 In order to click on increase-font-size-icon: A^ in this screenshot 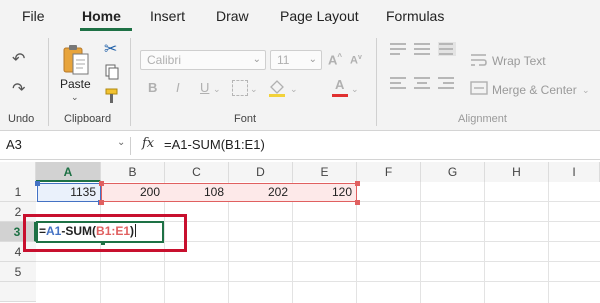, I will do `click(335, 59)`.